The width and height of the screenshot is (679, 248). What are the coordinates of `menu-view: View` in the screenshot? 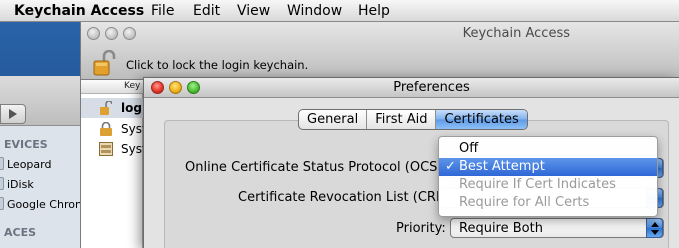 It's located at (253, 11).